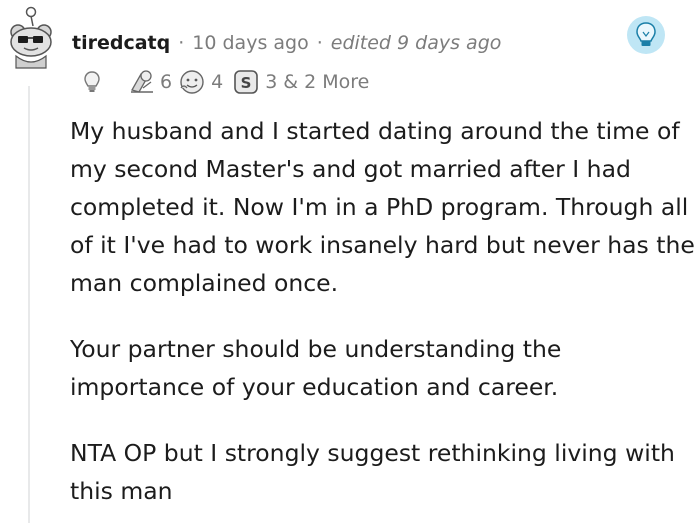 The height and width of the screenshot is (523, 700). What do you see at coordinates (142, 82) in the screenshot?
I see `helpful-award-icon` at bounding box center [142, 82].